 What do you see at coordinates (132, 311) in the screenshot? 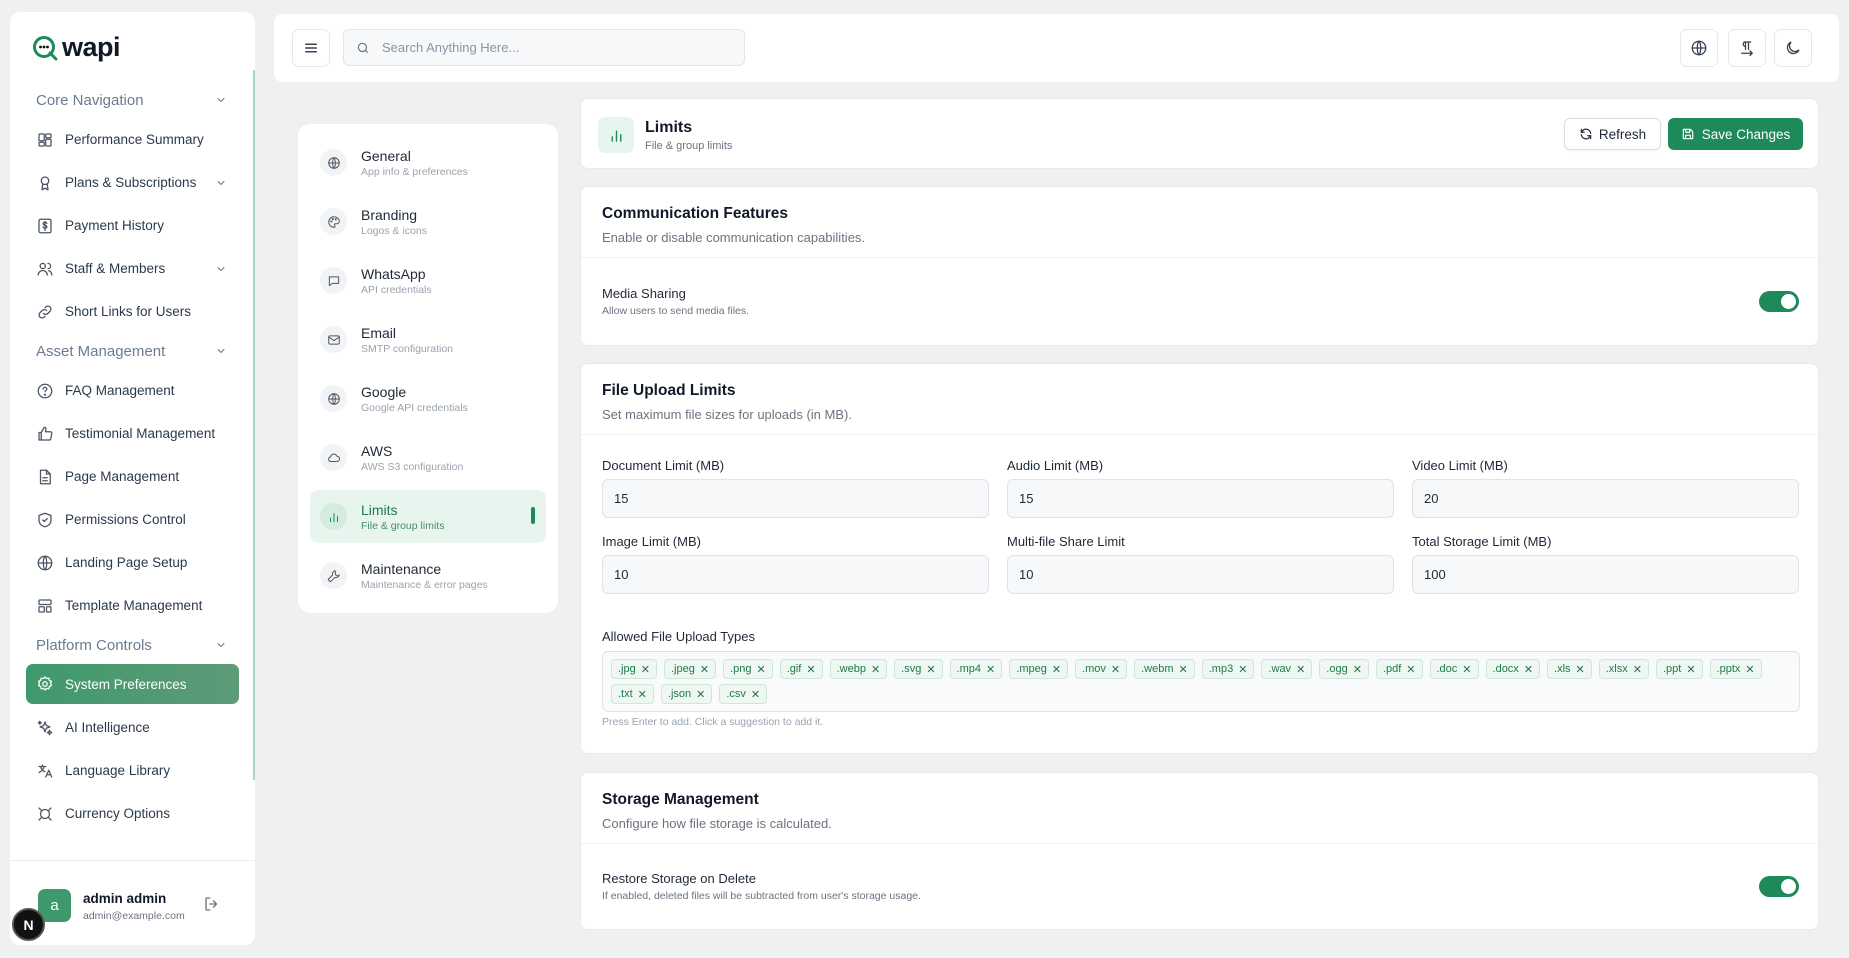
I see `sidebar-item-short-links-for-users: Short Links for Users` at bounding box center [132, 311].